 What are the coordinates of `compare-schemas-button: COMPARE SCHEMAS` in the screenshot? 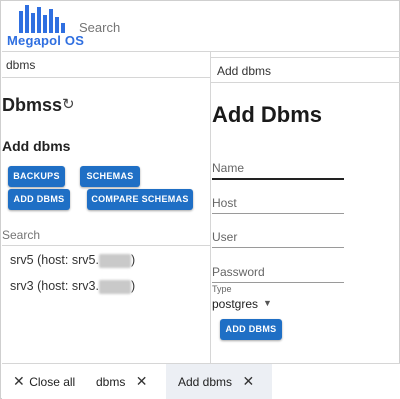 It's located at (140, 199).